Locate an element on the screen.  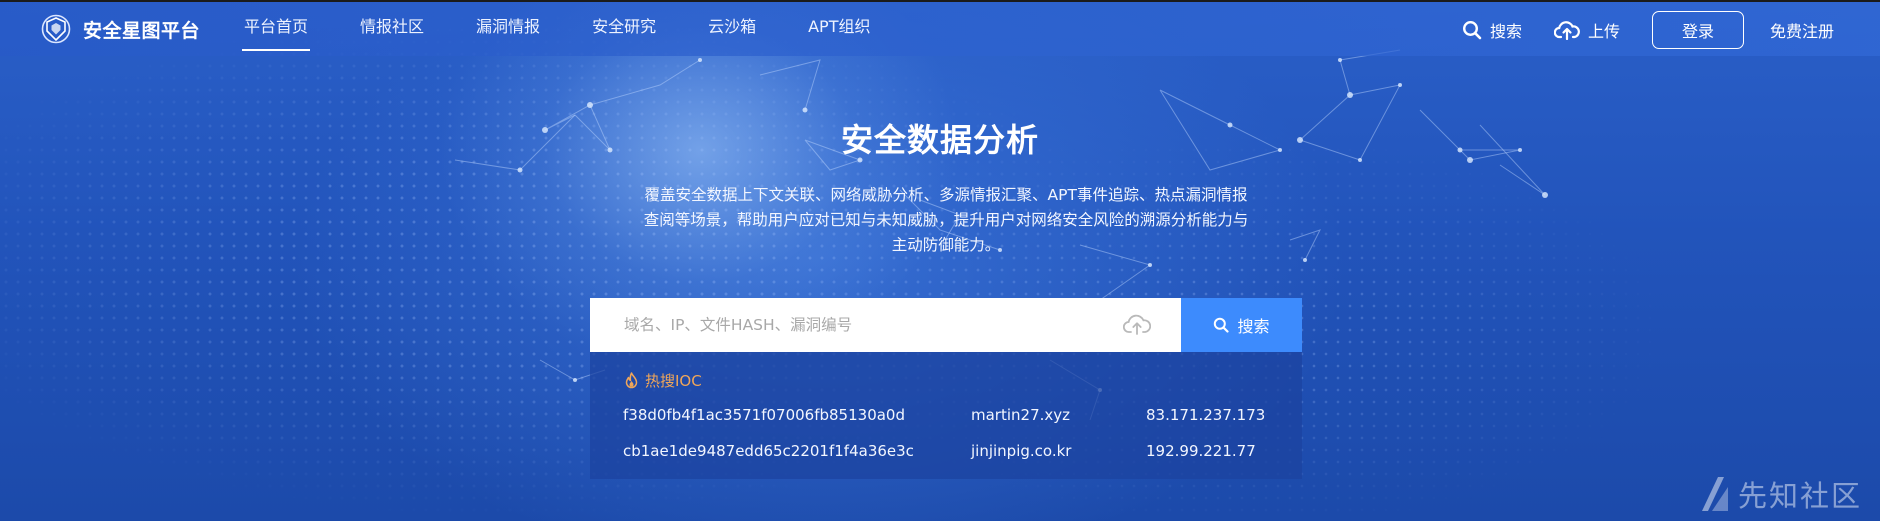
ioc-ip: 192.99.221.77 is located at coordinates (1201, 451).